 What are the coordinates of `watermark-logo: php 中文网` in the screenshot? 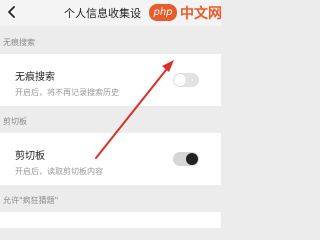 It's located at (185, 12).